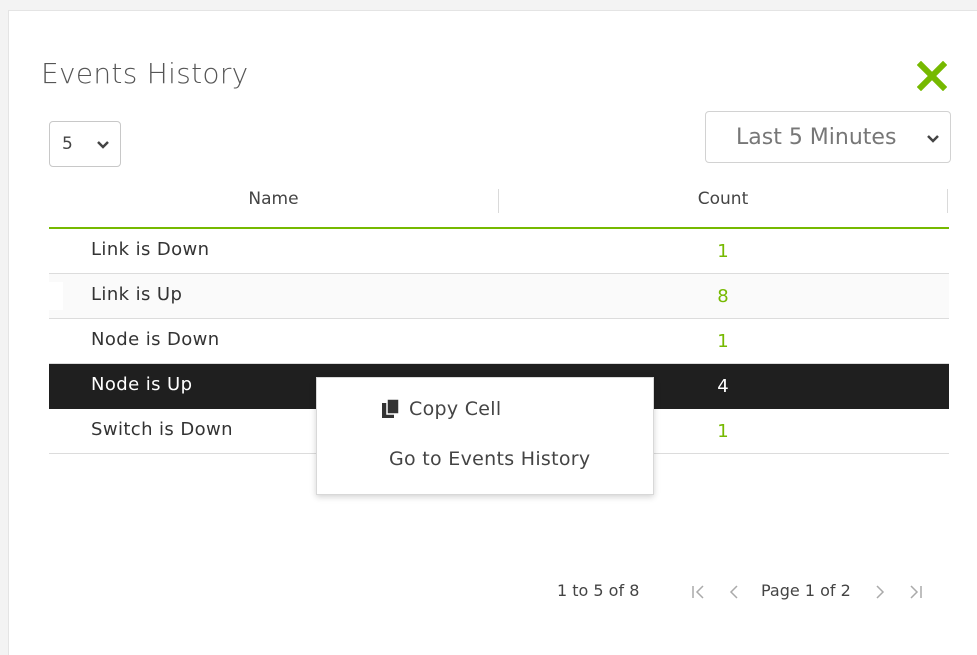 The image size is (977, 655). What do you see at coordinates (136, 294) in the screenshot?
I see `cell-name: Link is Up` at bounding box center [136, 294].